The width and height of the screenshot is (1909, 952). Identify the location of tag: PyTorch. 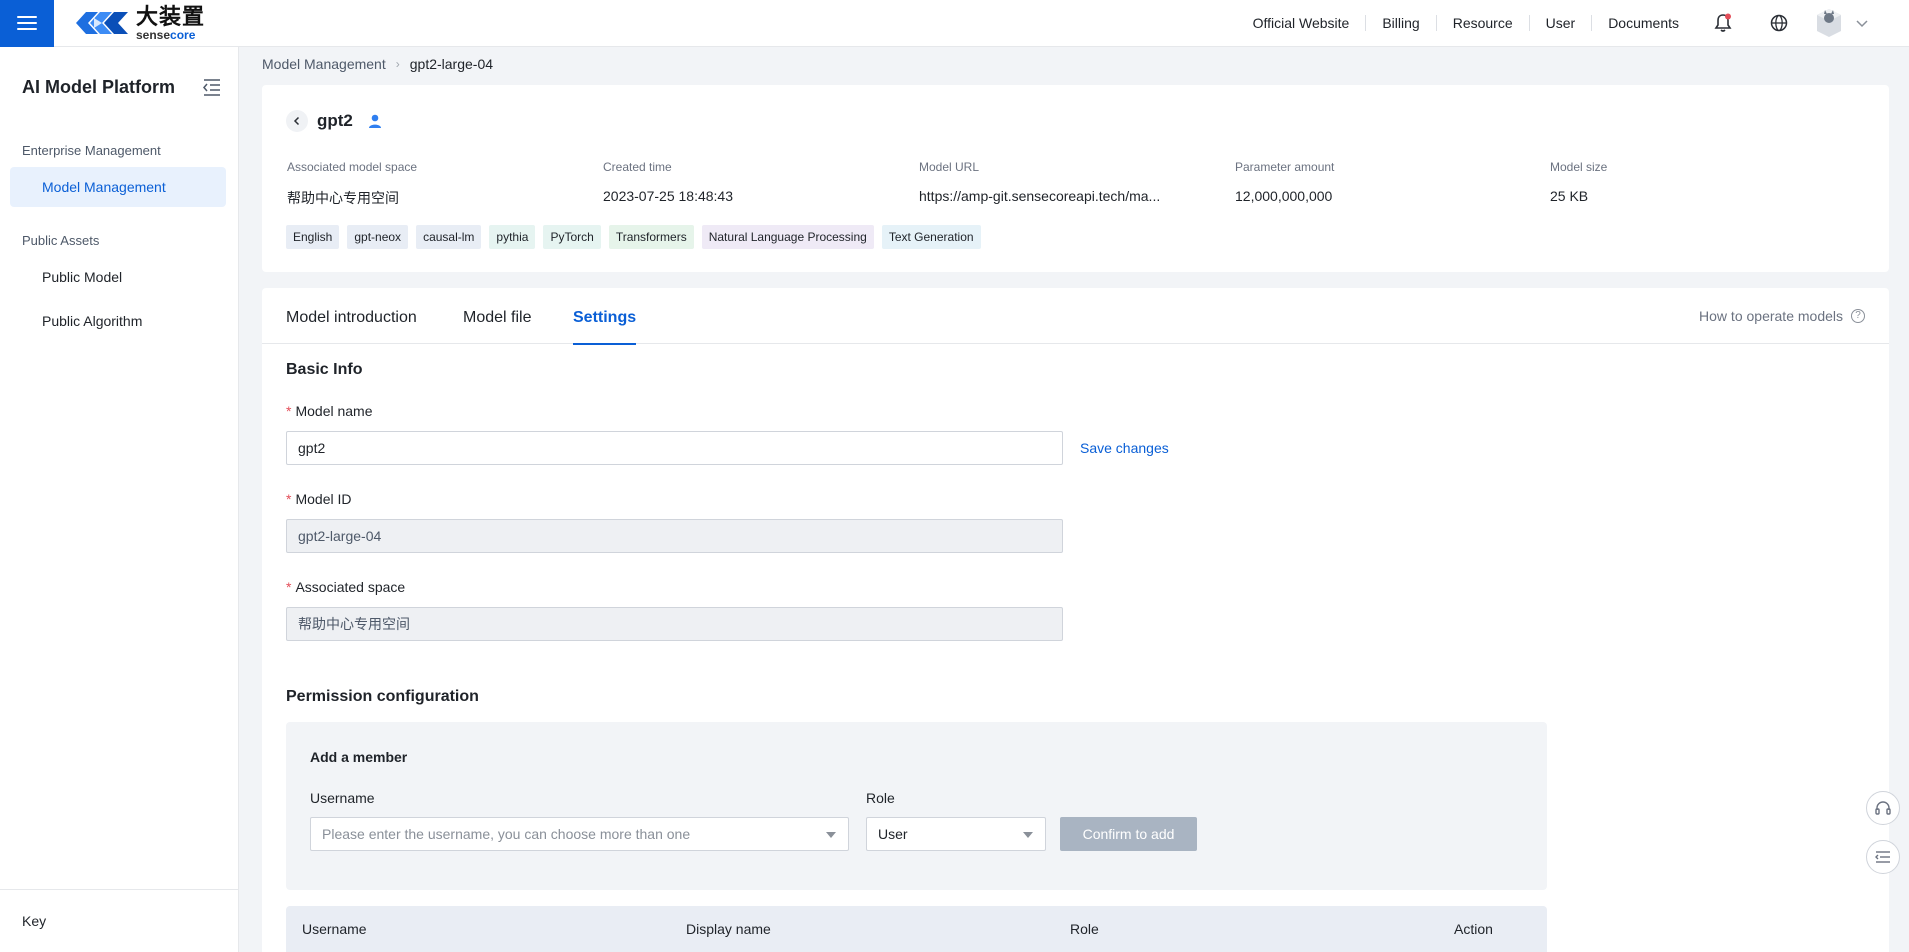
(572, 237).